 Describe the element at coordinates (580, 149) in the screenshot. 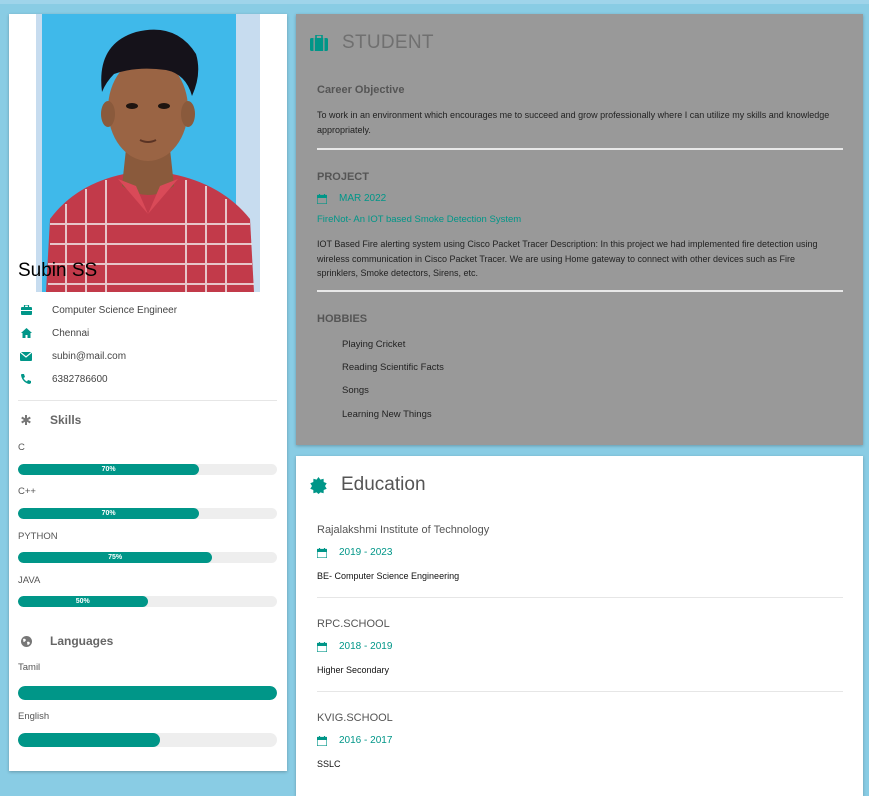

I see `objective-divider` at that location.